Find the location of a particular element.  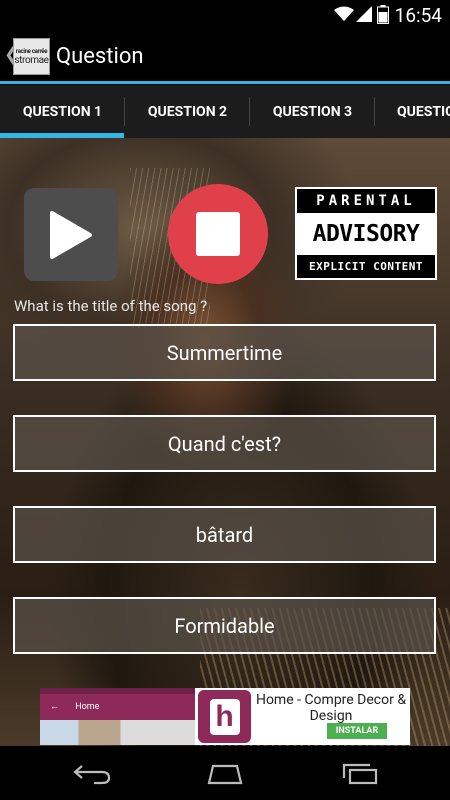

answer-button-3: bâtard is located at coordinates (224, 534).